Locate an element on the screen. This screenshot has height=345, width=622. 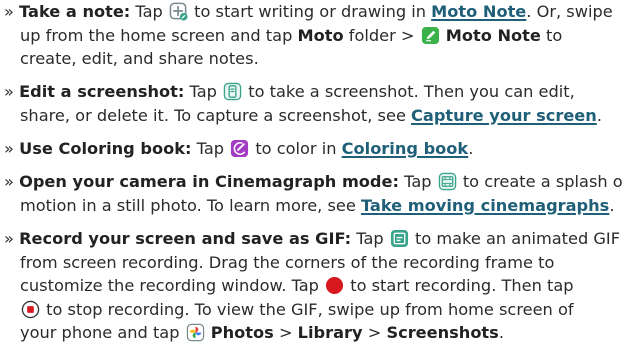
text: your phone and tap is located at coordinates (102, 332).